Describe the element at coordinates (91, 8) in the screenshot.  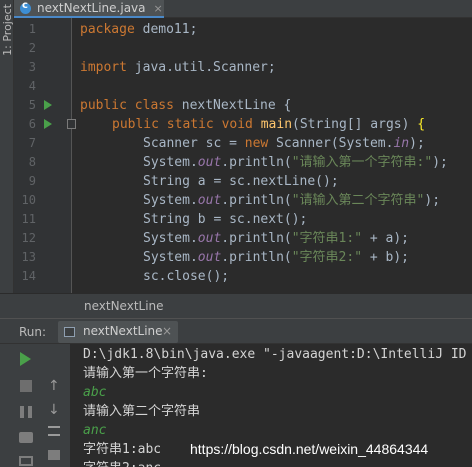
I see `editor-tab-label: nextNextLine.java` at that location.